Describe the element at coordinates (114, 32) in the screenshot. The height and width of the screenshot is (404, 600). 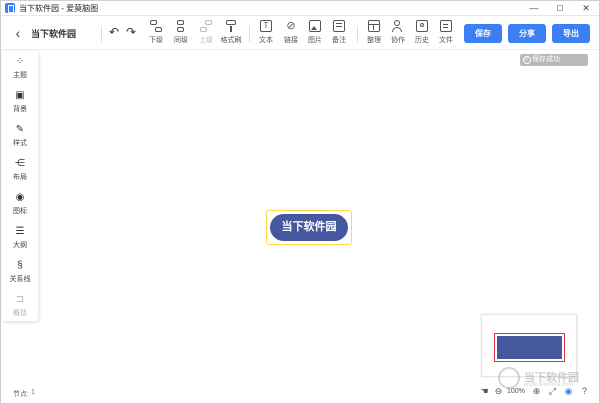
I see `undo-icon: ↶` at that location.